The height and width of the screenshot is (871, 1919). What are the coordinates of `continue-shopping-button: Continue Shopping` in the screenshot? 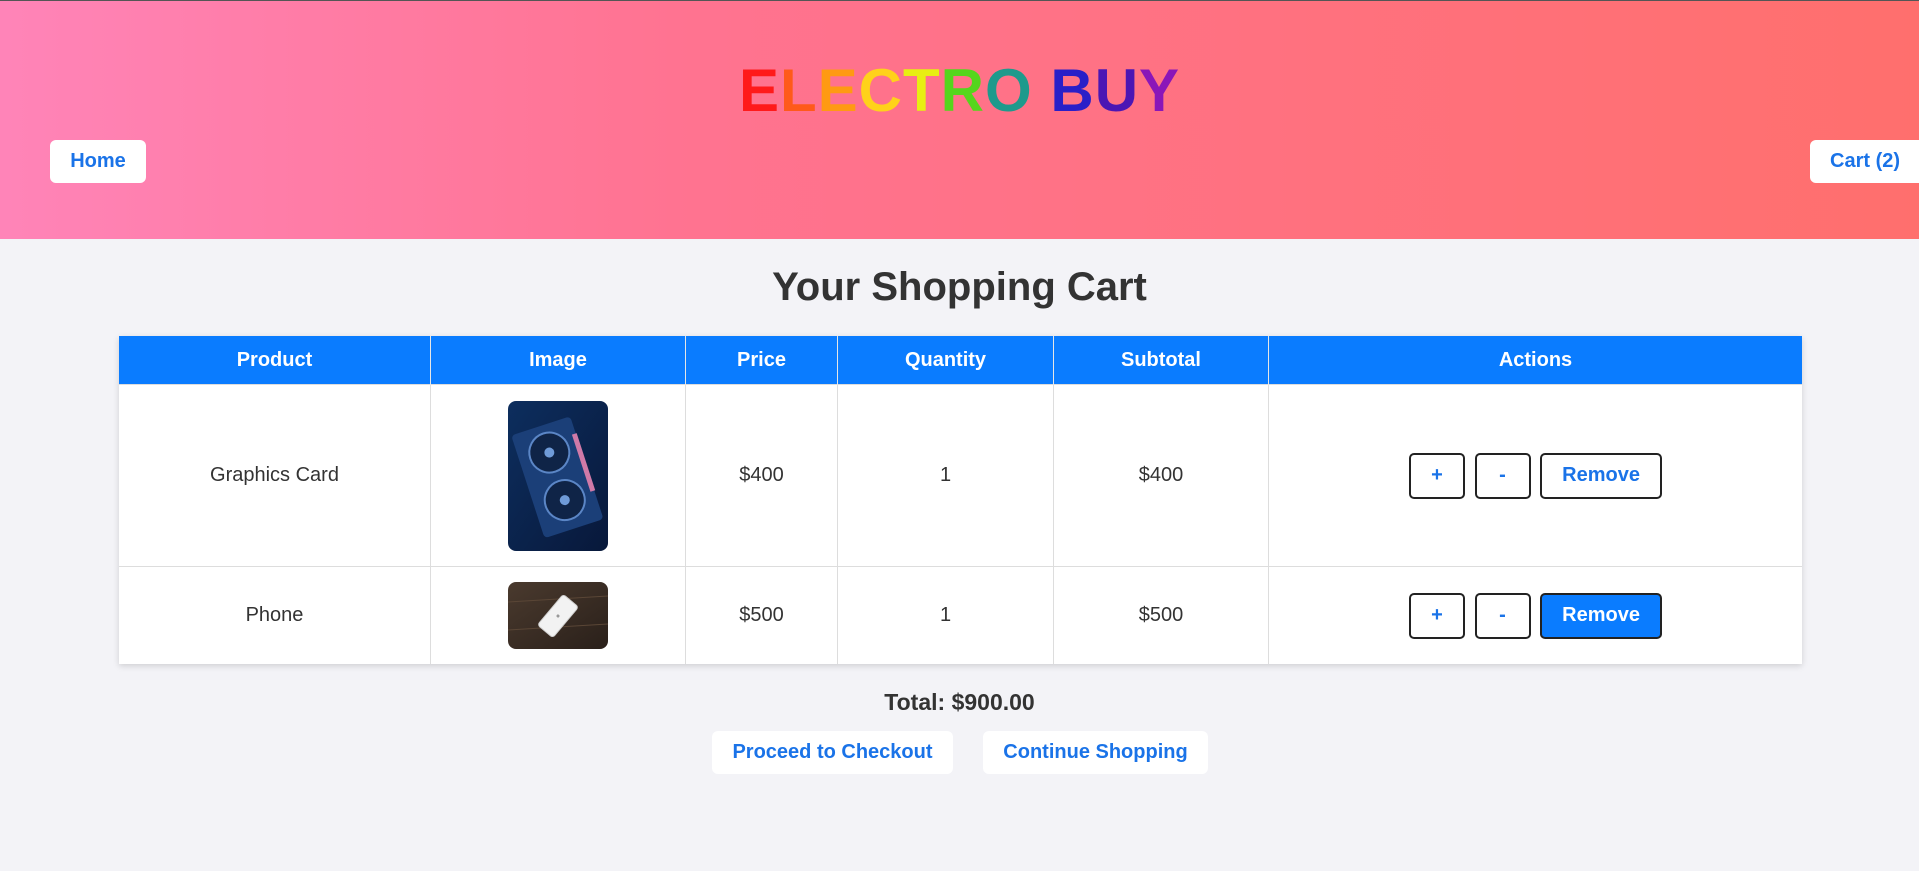 It's located at (1095, 752).